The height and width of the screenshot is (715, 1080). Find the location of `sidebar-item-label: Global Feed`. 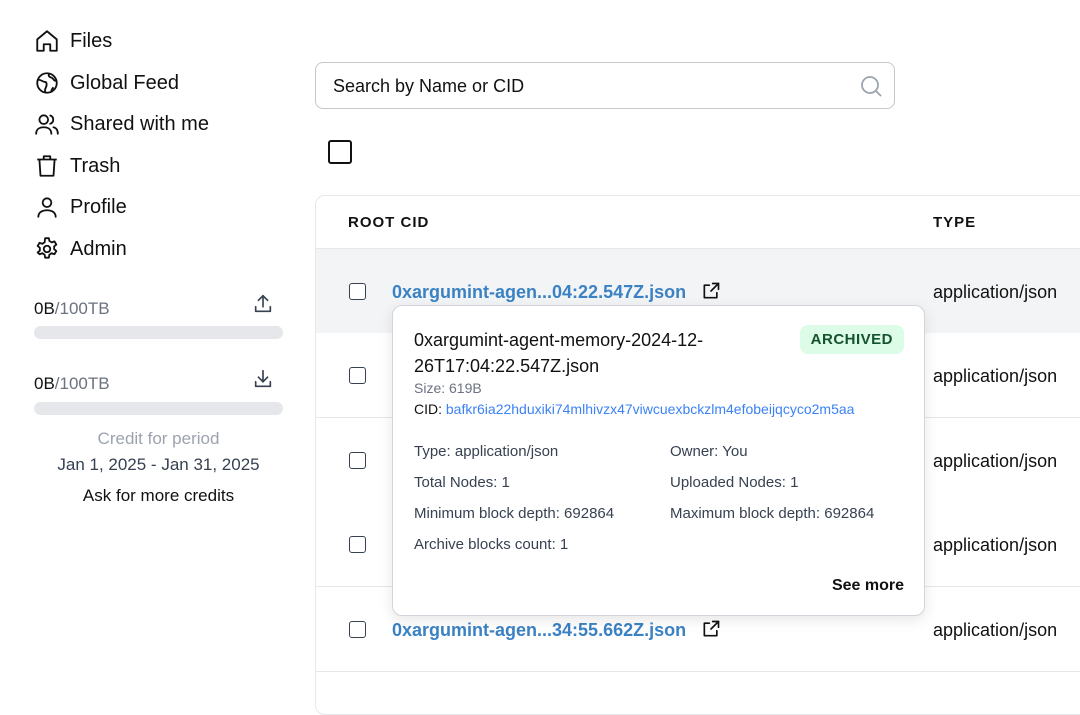

sidebar-item-label: Global Feed is located at coordinates (124, 82).